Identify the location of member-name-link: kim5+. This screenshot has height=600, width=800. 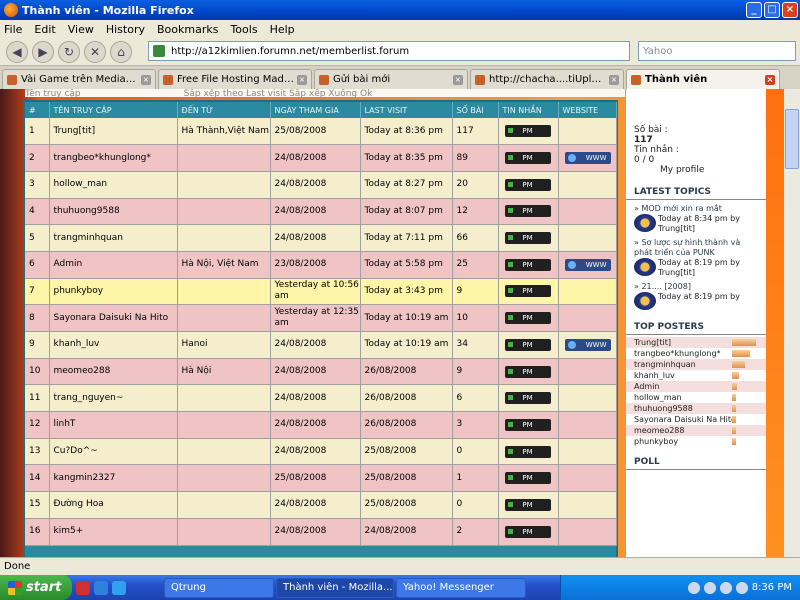
(113, 532).